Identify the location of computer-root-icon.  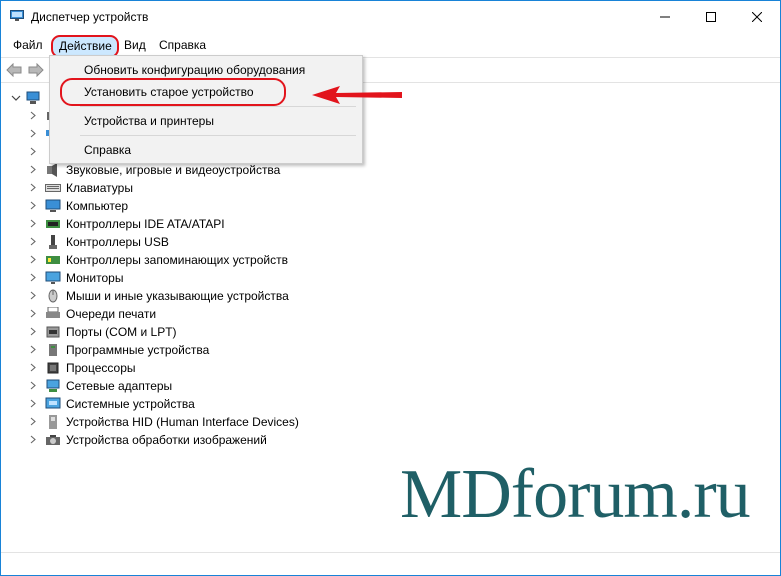
(33, 97).